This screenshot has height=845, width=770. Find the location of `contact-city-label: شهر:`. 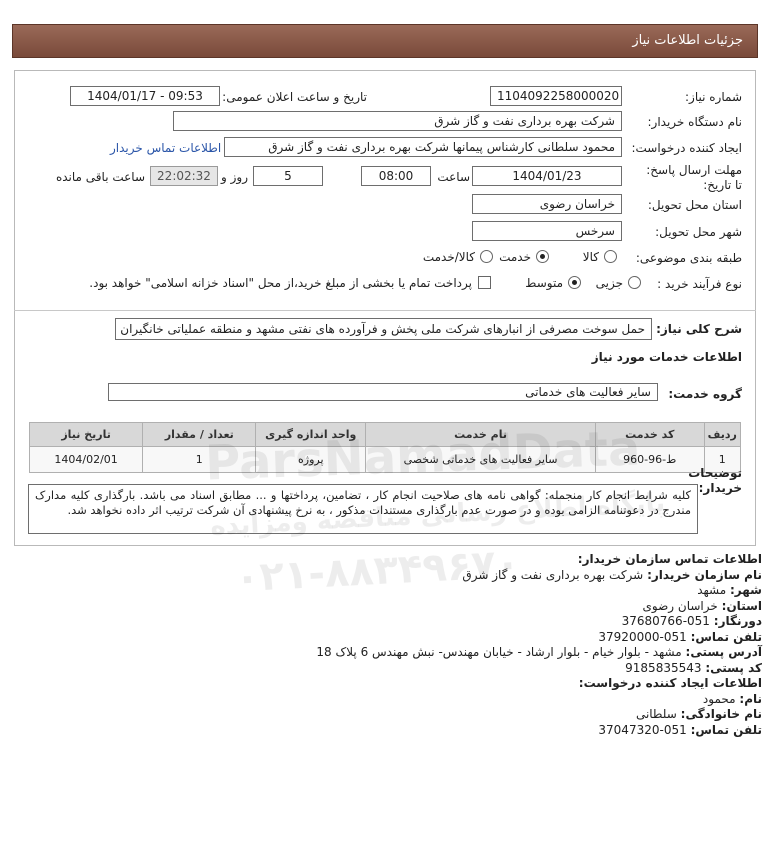

contact-city-label: شهر: is located at coordinates (746, 590).